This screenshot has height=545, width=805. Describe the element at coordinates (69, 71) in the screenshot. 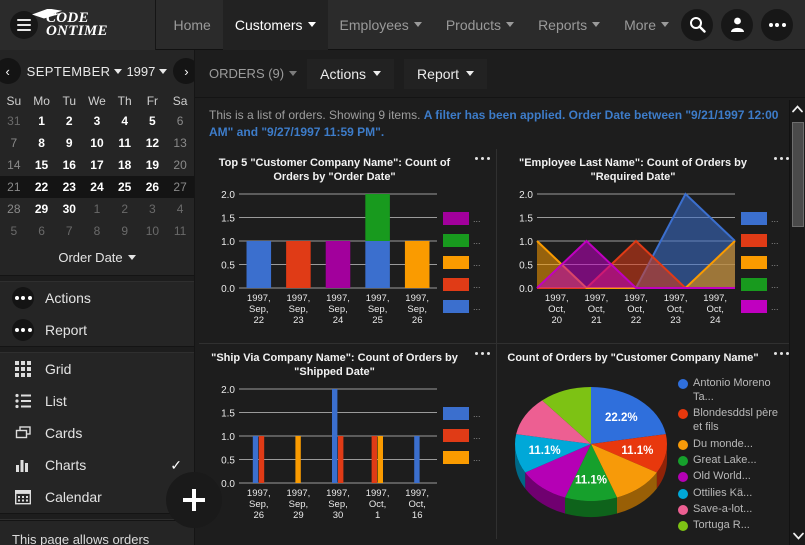

I see `calendar-month: SEPTEMBER` at that location.